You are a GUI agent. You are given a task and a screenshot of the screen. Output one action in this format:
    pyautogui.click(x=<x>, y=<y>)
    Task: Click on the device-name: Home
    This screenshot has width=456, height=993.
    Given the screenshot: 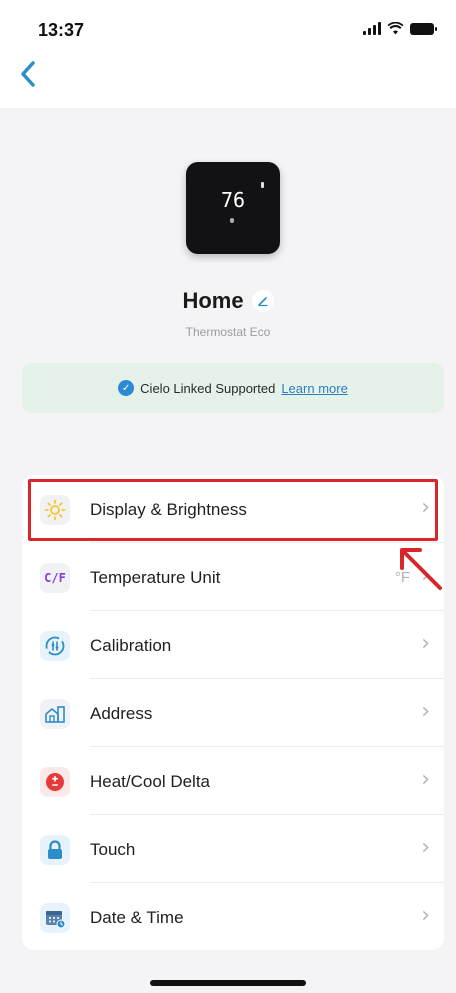 What is the action you would take?
    pyautogui.click(x=213, y=300)
    